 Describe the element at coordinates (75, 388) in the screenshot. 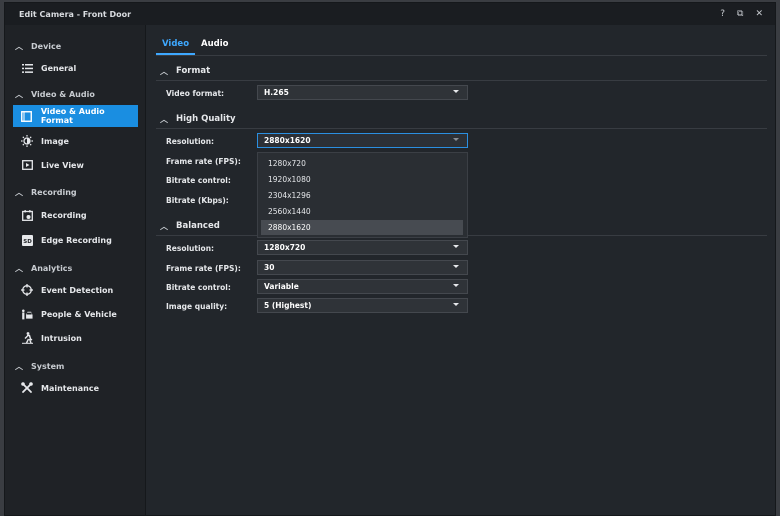

I see `sidebar-item-maintenance: Maintenance` at that location.